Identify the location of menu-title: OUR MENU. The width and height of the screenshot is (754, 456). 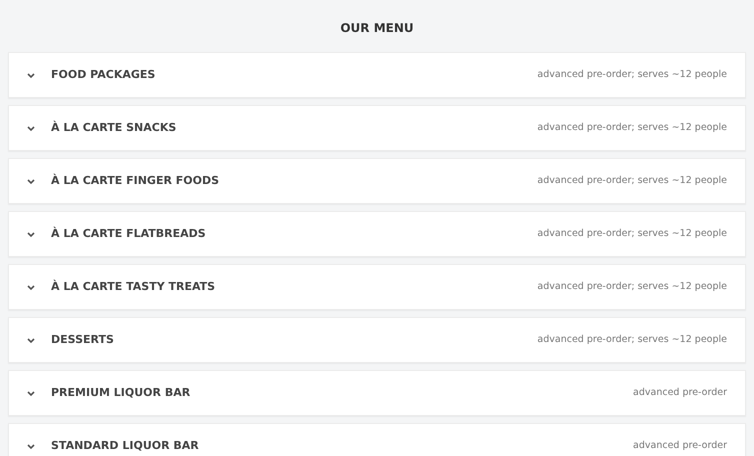
(377, 28).